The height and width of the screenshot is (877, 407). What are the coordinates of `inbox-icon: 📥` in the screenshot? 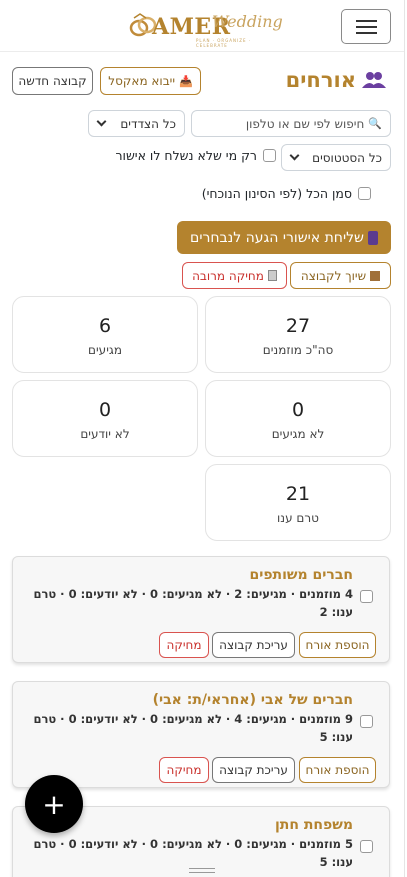 It's located at (186, 81).